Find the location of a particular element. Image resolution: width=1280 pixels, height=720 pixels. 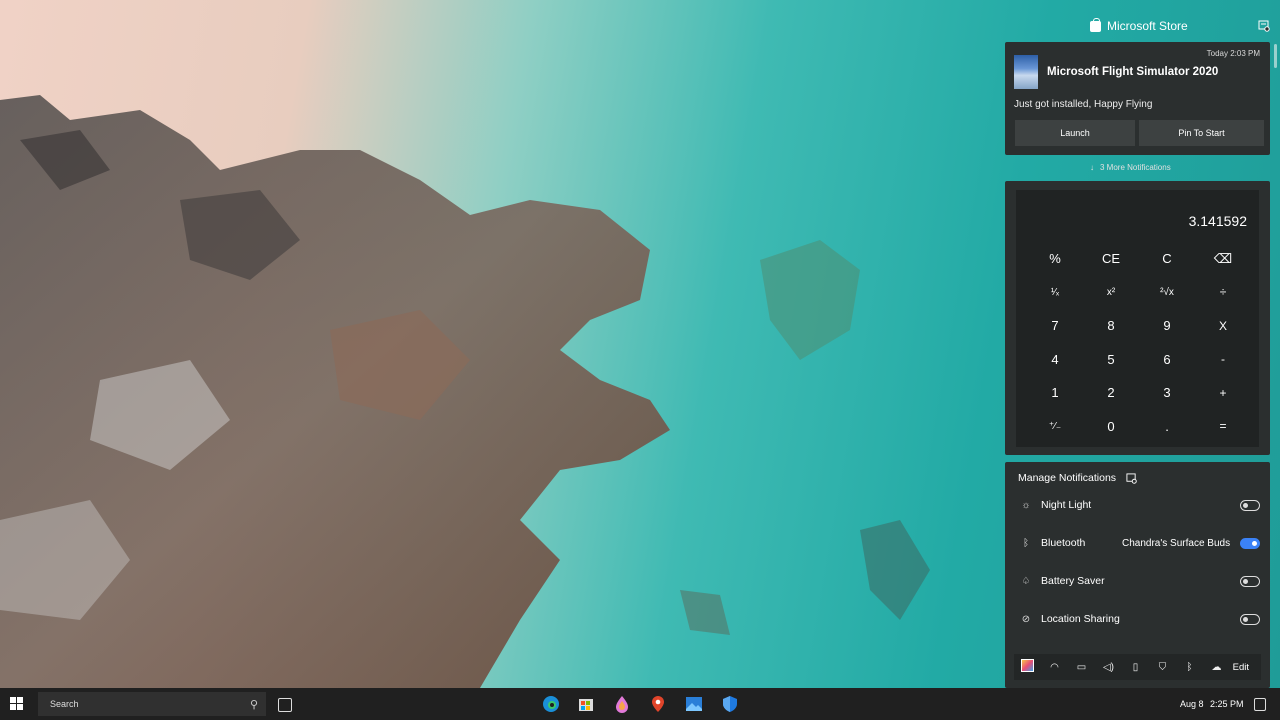

launch-button: Launch is located at coordinates (1075, 133).